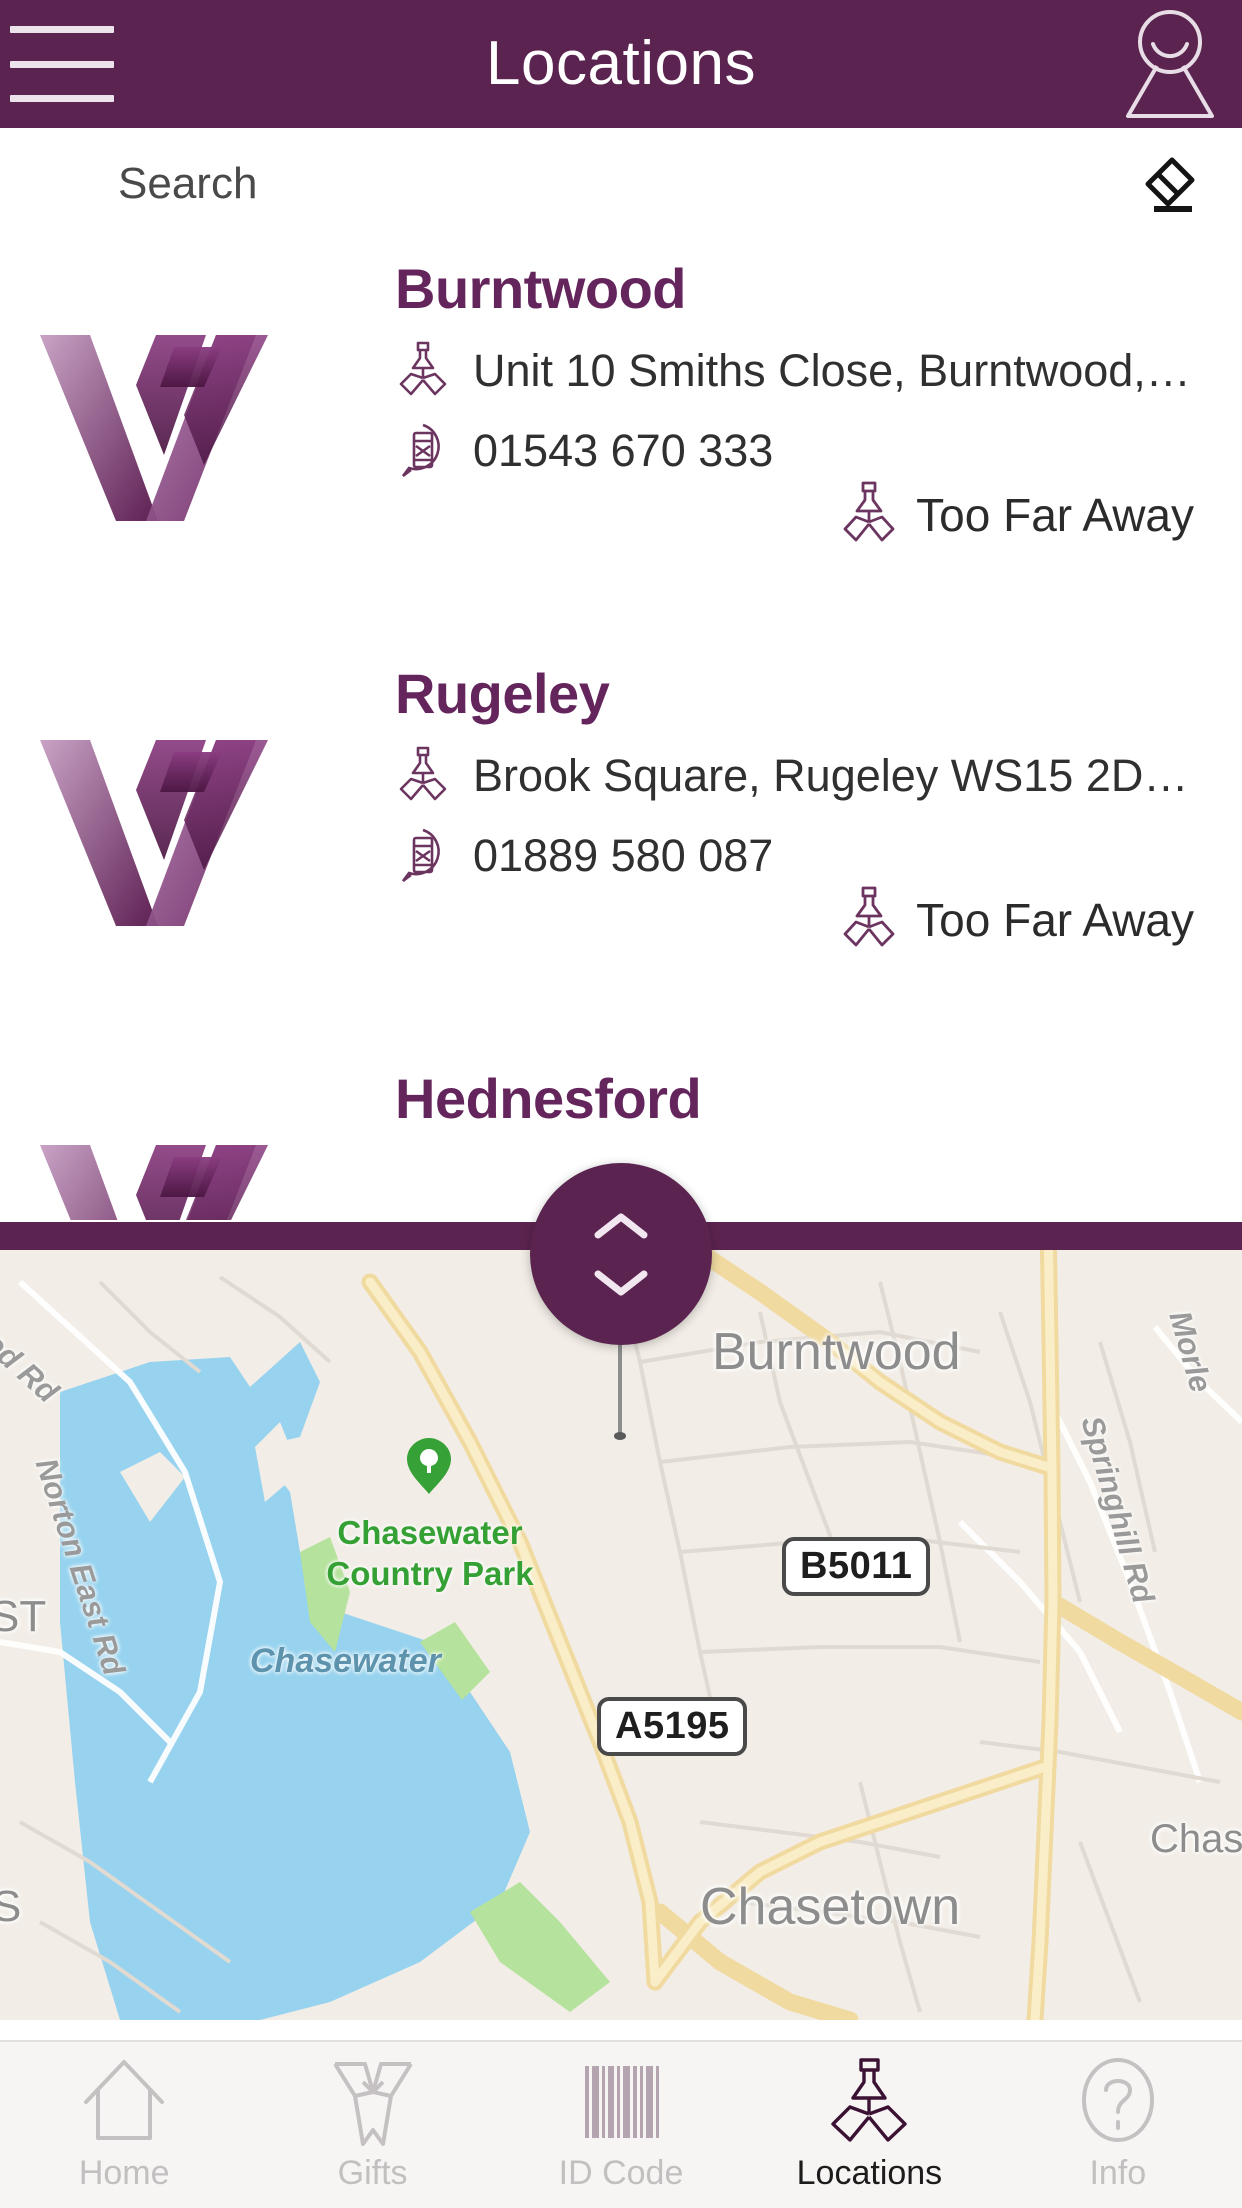 The image size is (1242, 2208). I want to click on chevron-up-icon, so click(621, 1226).